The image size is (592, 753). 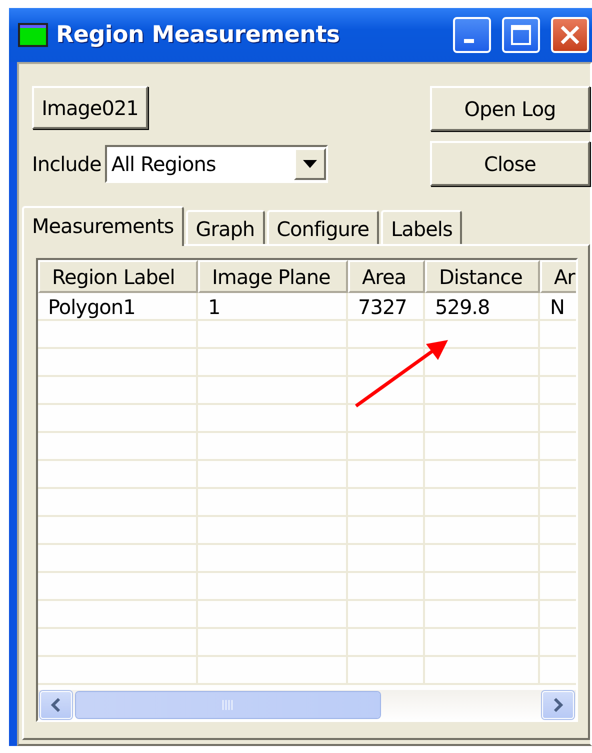 What do you see at coordinates (386, 307) in the screenshot?
I see `table-cell: 7327` at bounding box center [386, 307].